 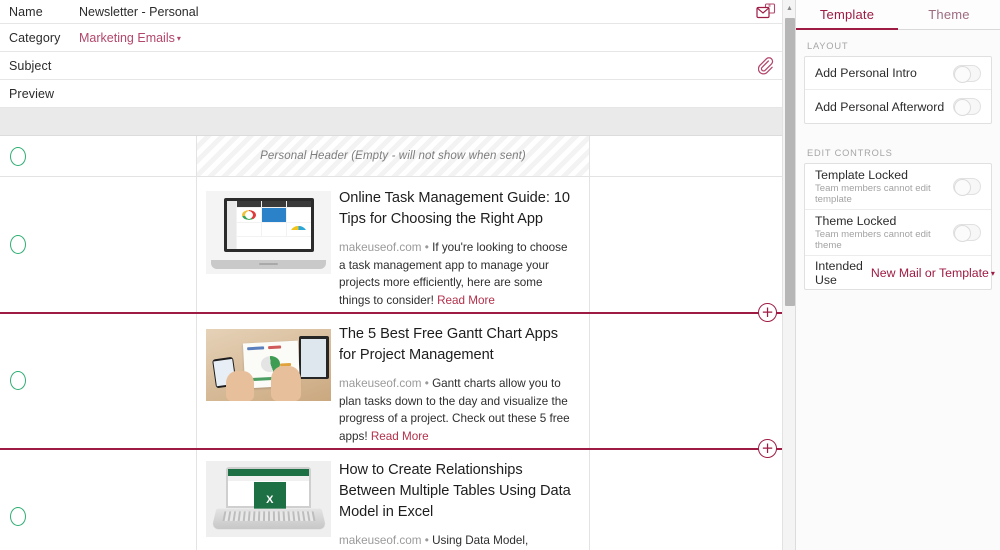 I want to click on sidebar-tabs: Template Theme, so click(x=898, y=15).